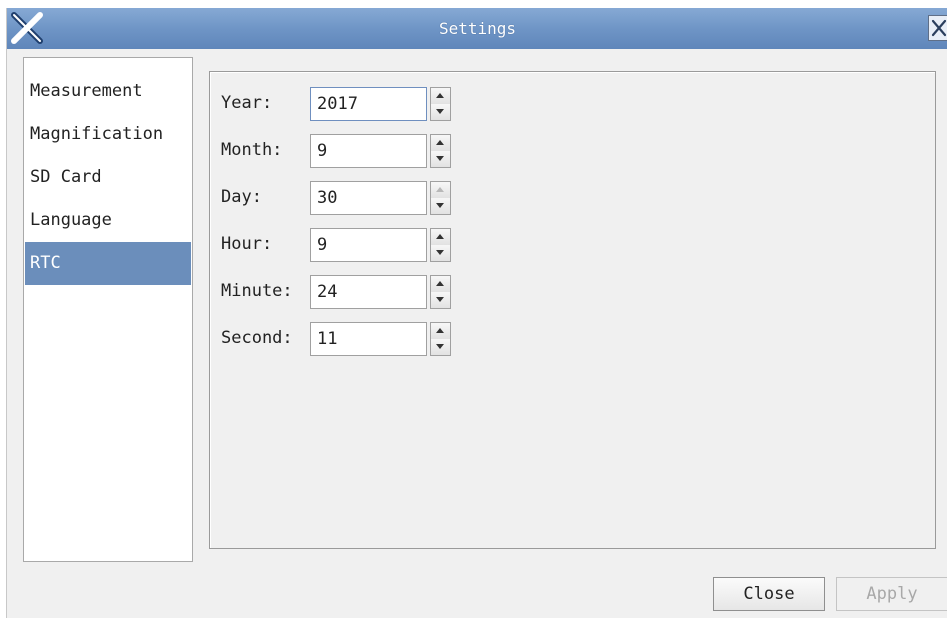  Describe the element at coordinates (257, 291) in the screenshot. I see `minute-label: Minute:` at that location.